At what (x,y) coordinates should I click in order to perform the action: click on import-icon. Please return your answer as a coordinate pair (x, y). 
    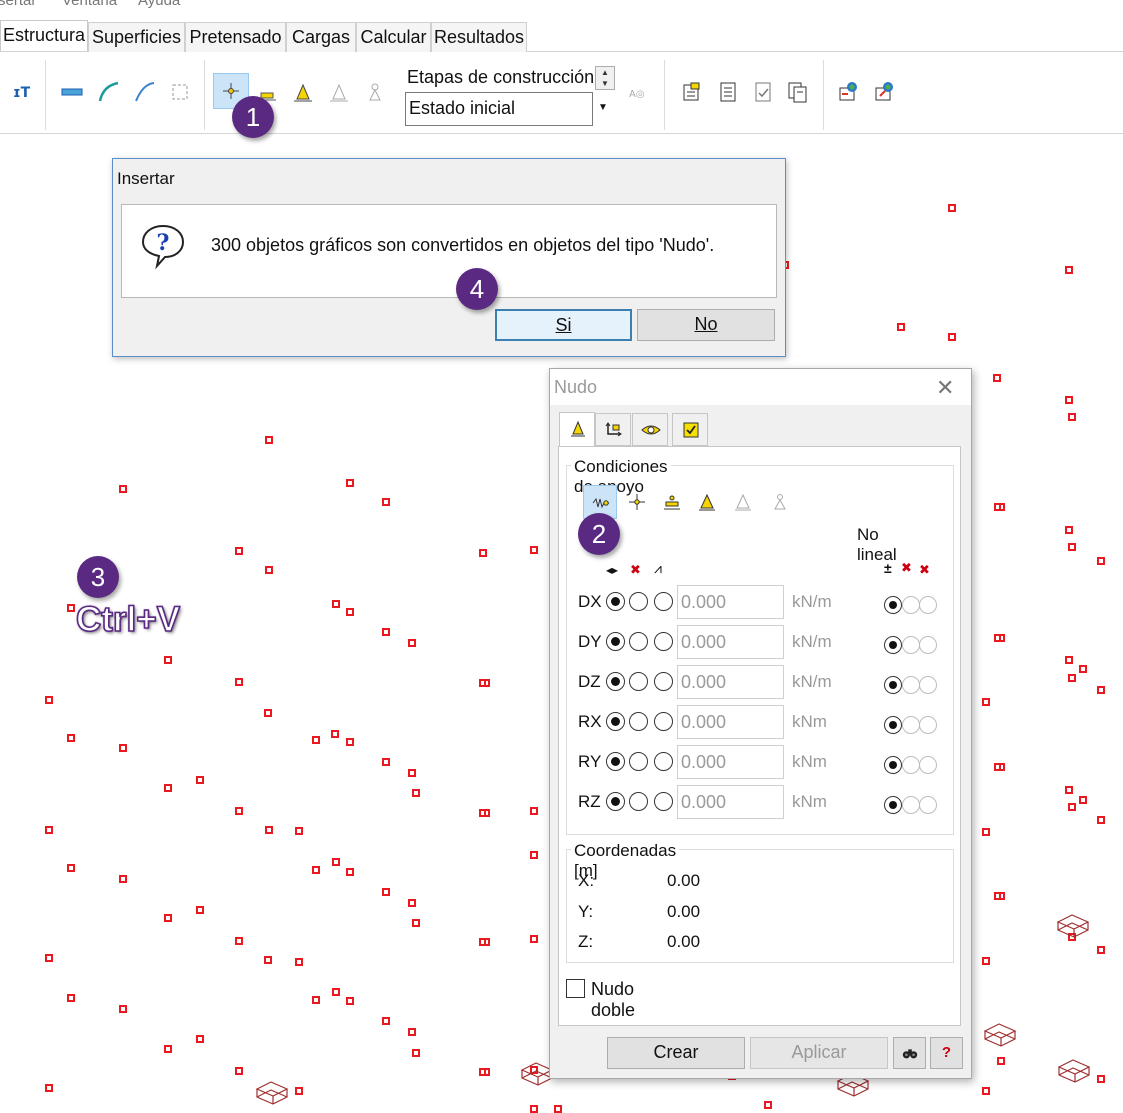
    Looking at the image, I should click on (849, 92).